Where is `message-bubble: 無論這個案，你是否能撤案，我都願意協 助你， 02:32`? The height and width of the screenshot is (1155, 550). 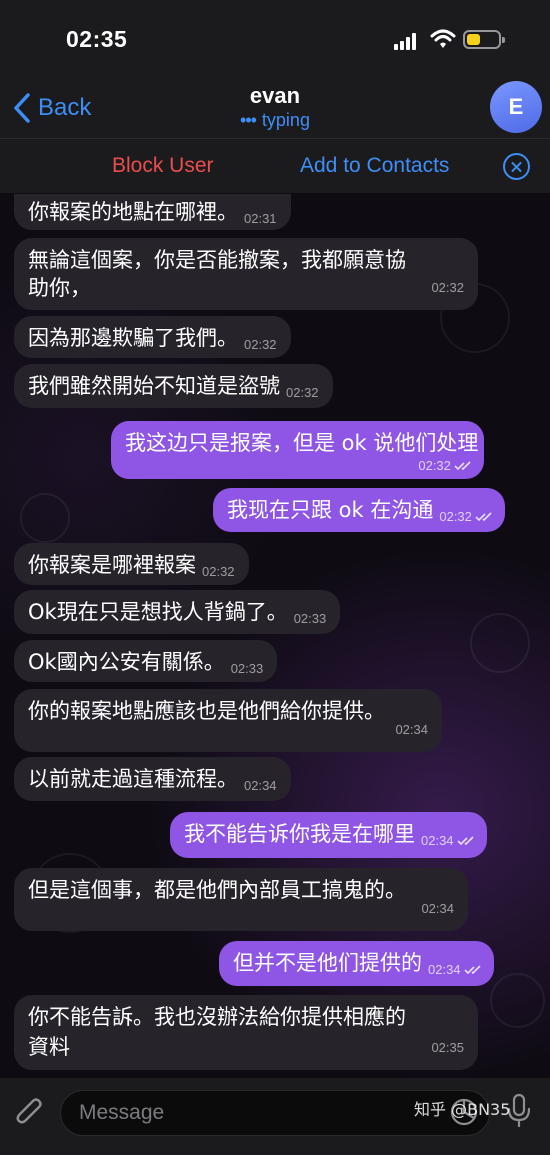 message-bubble: 無論這個案，你是否能撤案，我都願意協 助你， 02:32 is located at coordinates (246, 274).